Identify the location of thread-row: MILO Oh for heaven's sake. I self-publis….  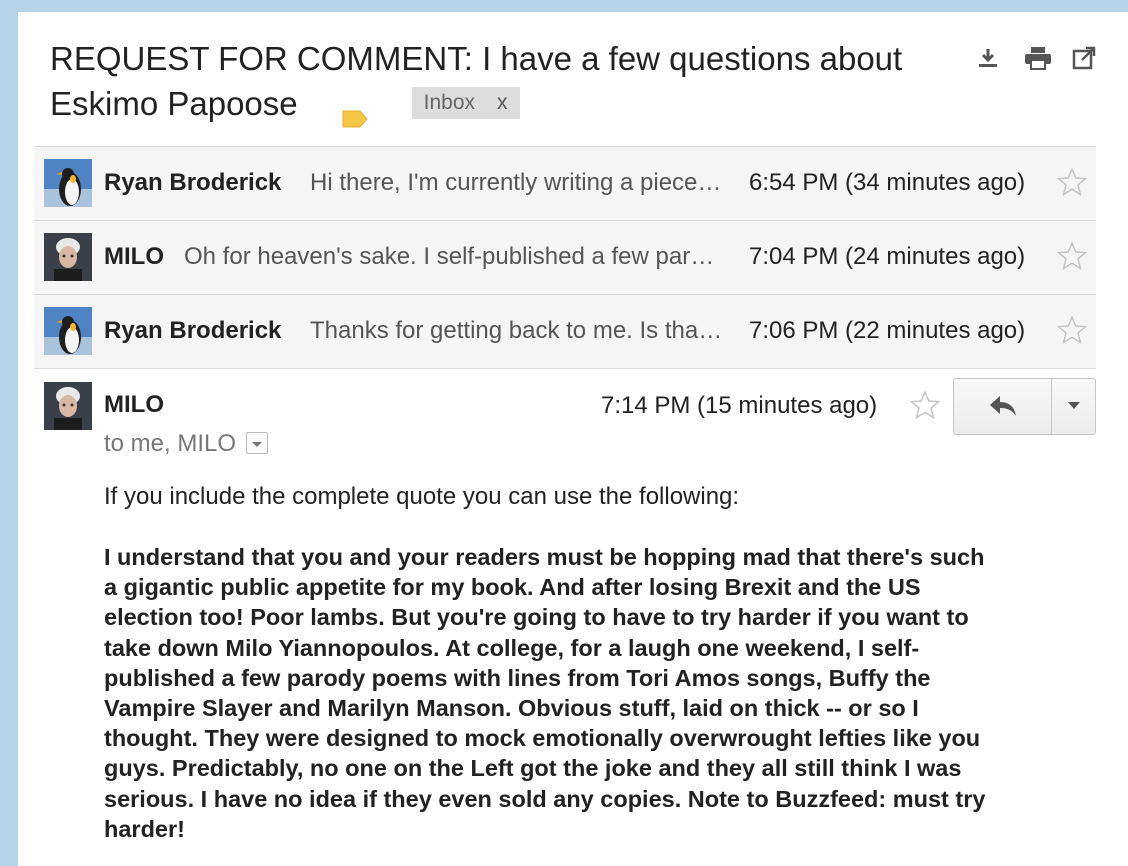
(565, 257).